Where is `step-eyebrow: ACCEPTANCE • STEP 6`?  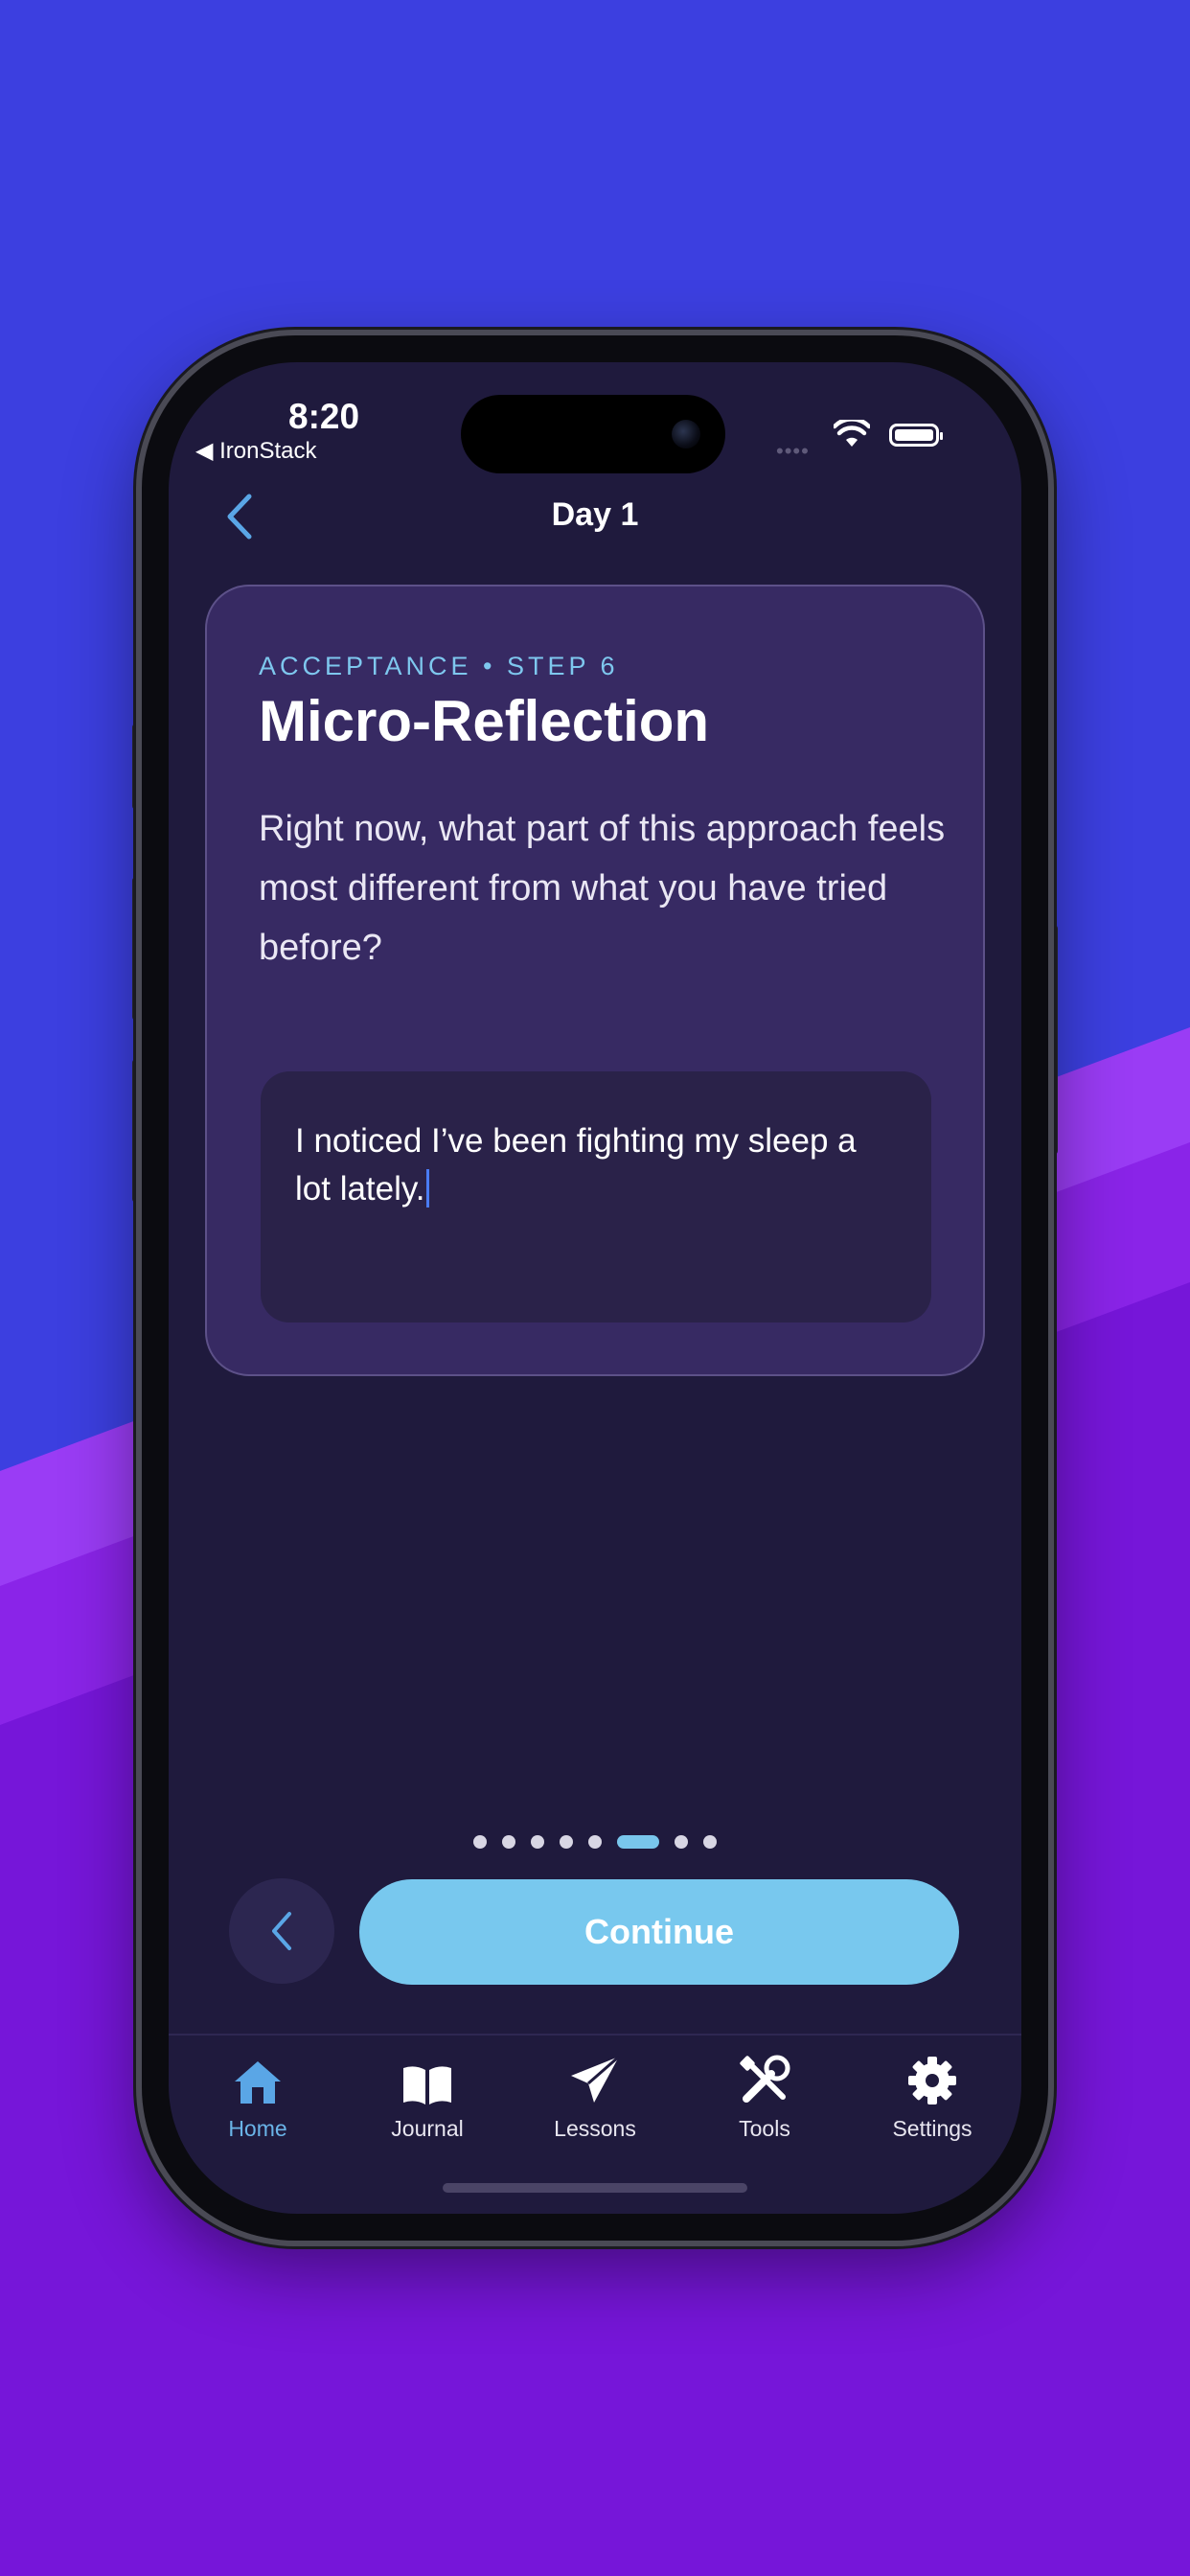
step-eyebrow: ACCEPTANCE • STEP 6 is located at coordinates (439, 666).